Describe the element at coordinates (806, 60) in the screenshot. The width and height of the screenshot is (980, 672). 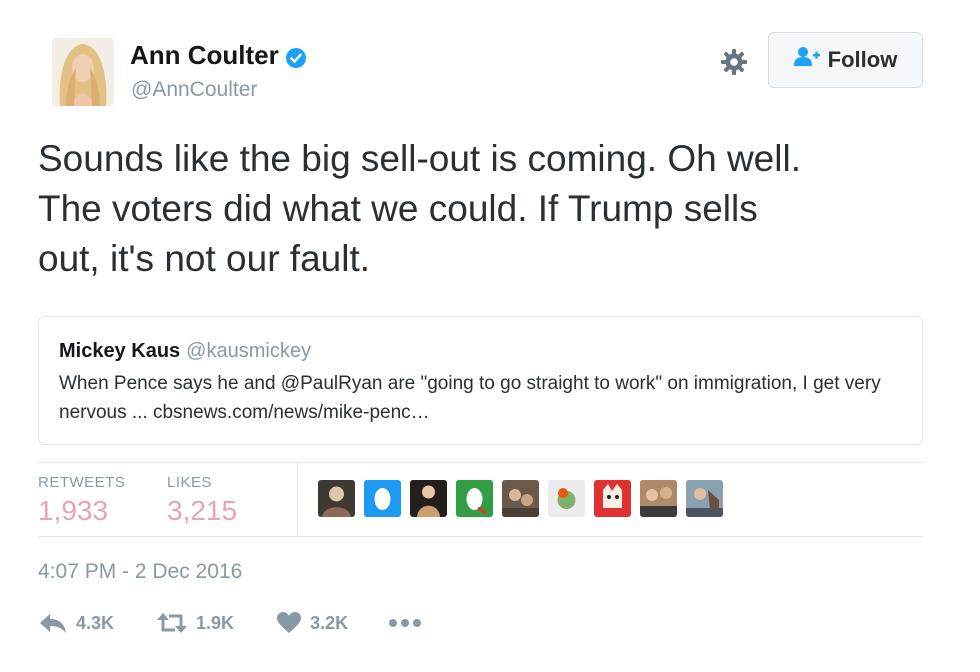
I see `follow-person-icon` at that location.